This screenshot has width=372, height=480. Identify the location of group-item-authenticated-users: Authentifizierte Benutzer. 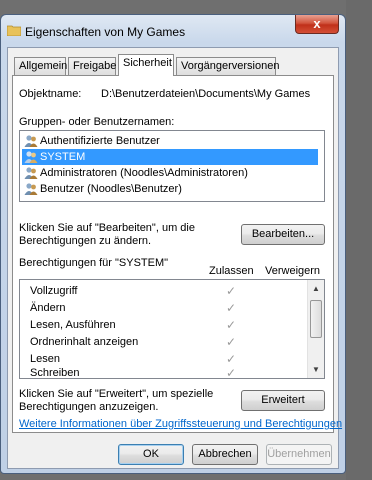
(170, 141).